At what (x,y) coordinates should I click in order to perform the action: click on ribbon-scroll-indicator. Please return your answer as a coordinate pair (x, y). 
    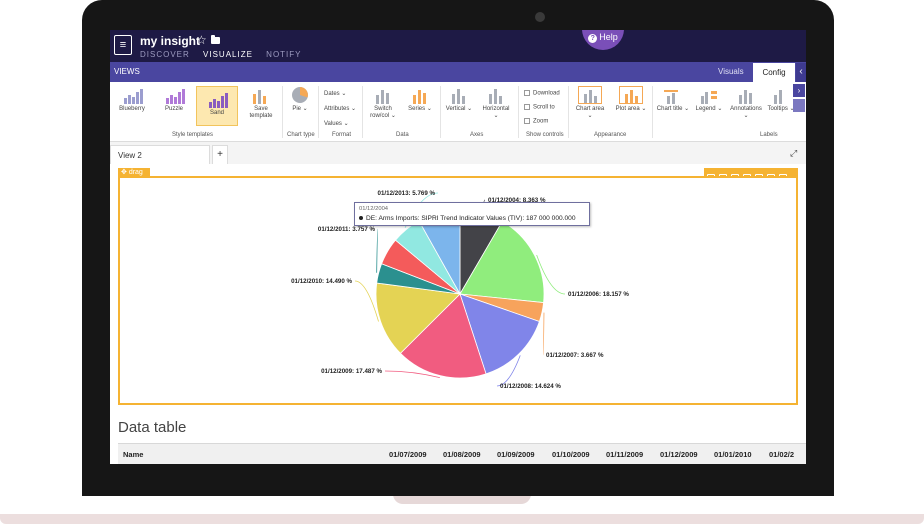
    Looking at the image, I should click on (799, 105).